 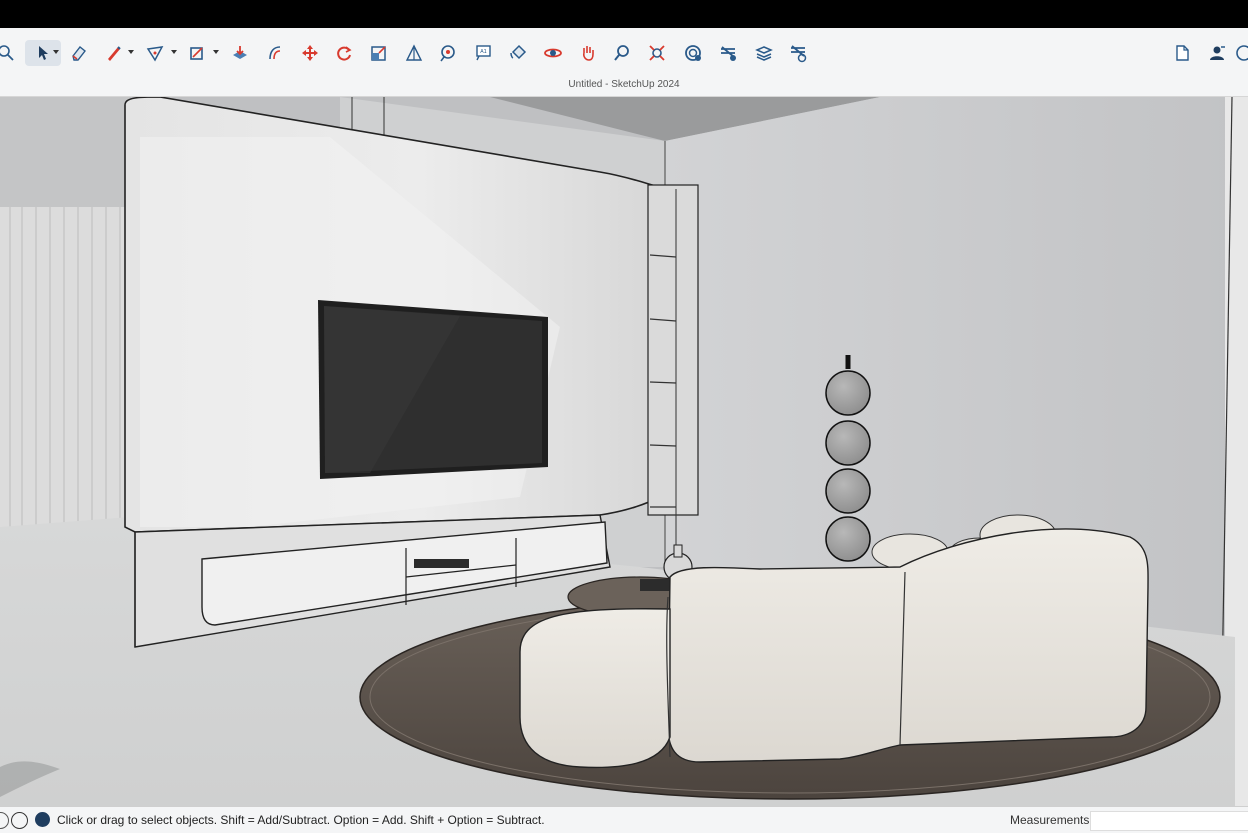 What do you see at coordinates (155, 53) in the screenshot?
I see `freehand-arc-icon` at bounding box center [155, 53].